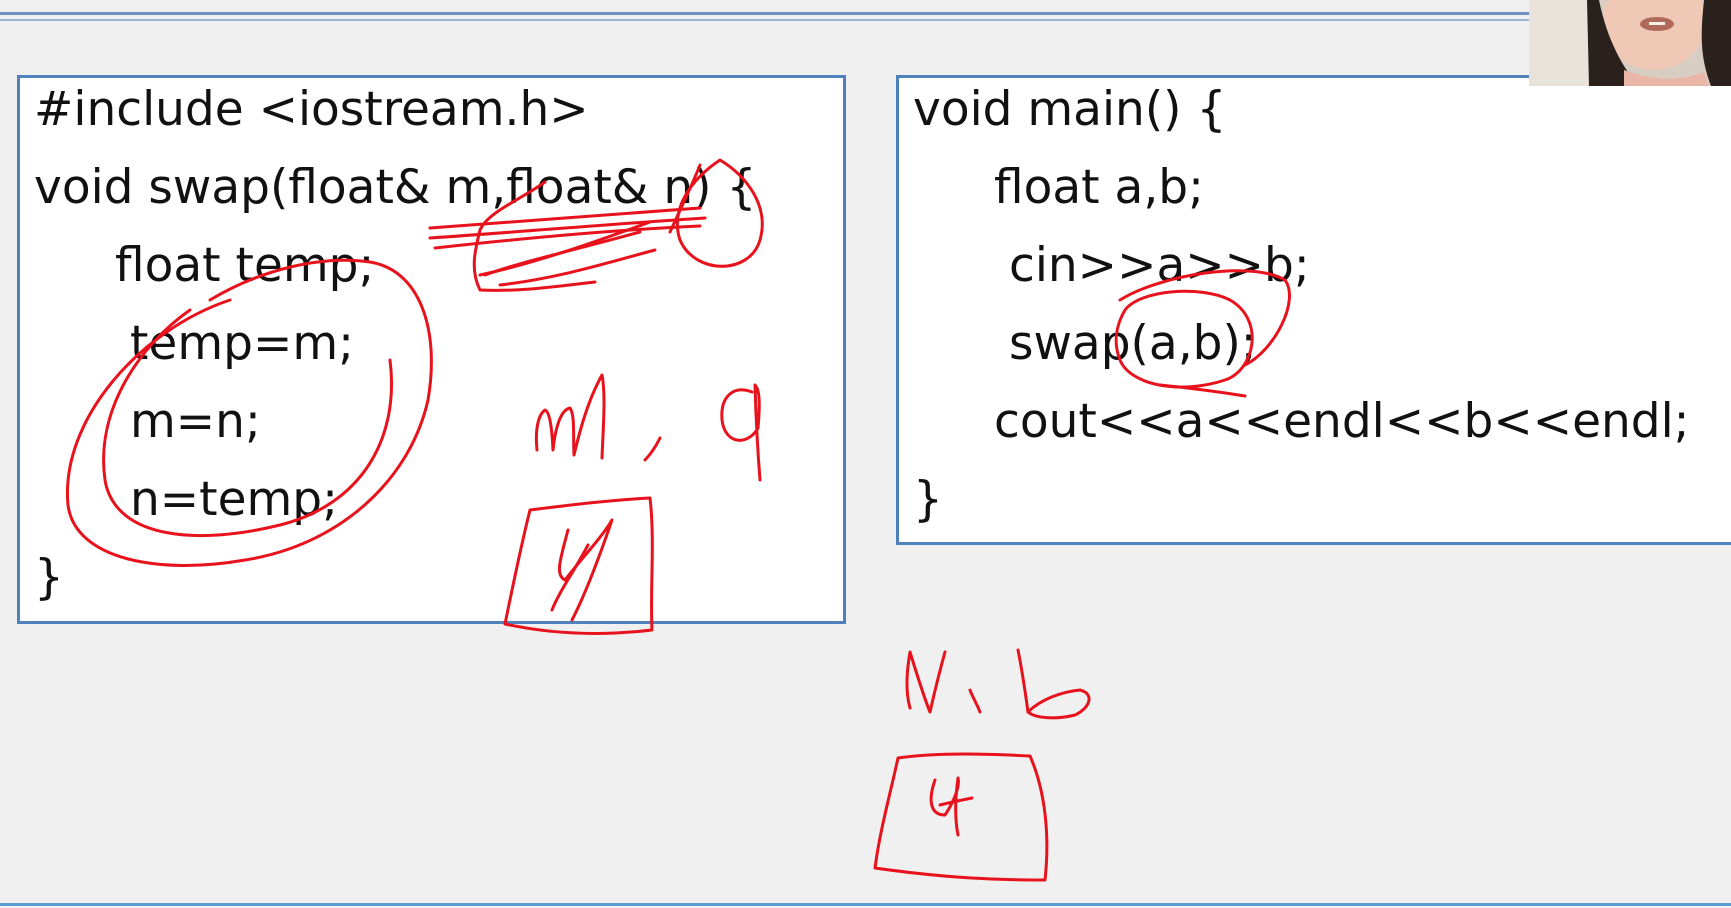  Describe the element at coordinates (234, 499) in the screenshot. I see `code-line-n-assign: n=temp;` at that location.